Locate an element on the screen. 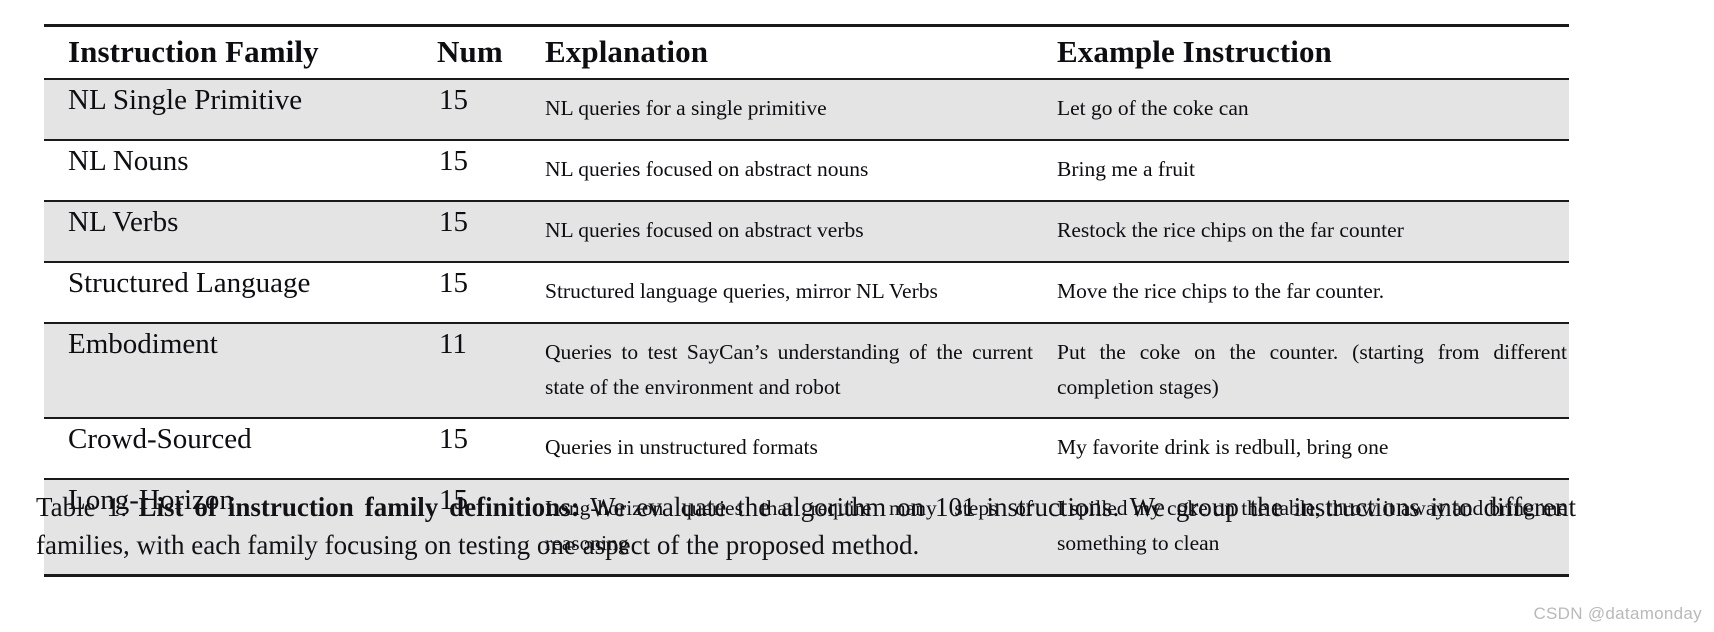 Image resolution: width=1714 pixels, height=632 pixels. column-header-example-instruction: Example Instruction is located at coordinates (1194, 51).